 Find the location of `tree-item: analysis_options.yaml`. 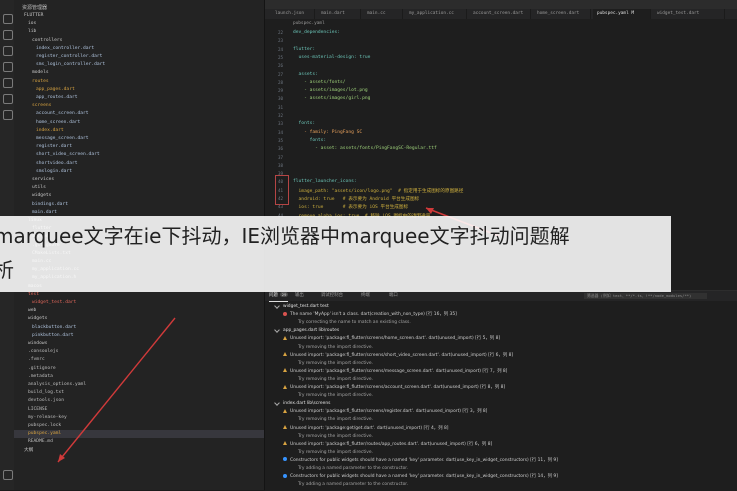

tree-item: analysis_options.yaml is located at coordinates (139, 385).